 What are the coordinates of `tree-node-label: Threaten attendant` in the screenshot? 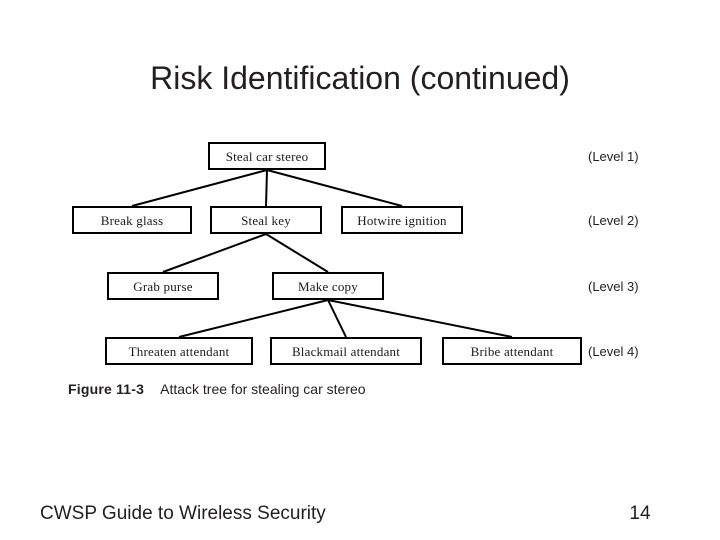 It's located at (179, 351).